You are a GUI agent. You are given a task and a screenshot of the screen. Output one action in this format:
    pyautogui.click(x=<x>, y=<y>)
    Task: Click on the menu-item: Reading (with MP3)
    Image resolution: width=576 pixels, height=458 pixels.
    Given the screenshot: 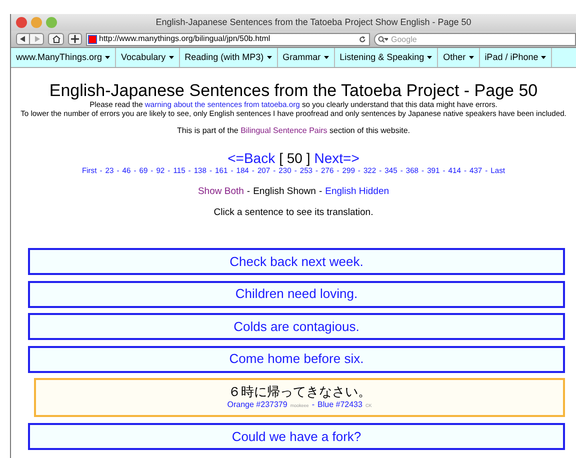 What is the action you would take?
    pyautogui.click(x=229, y=57)
    